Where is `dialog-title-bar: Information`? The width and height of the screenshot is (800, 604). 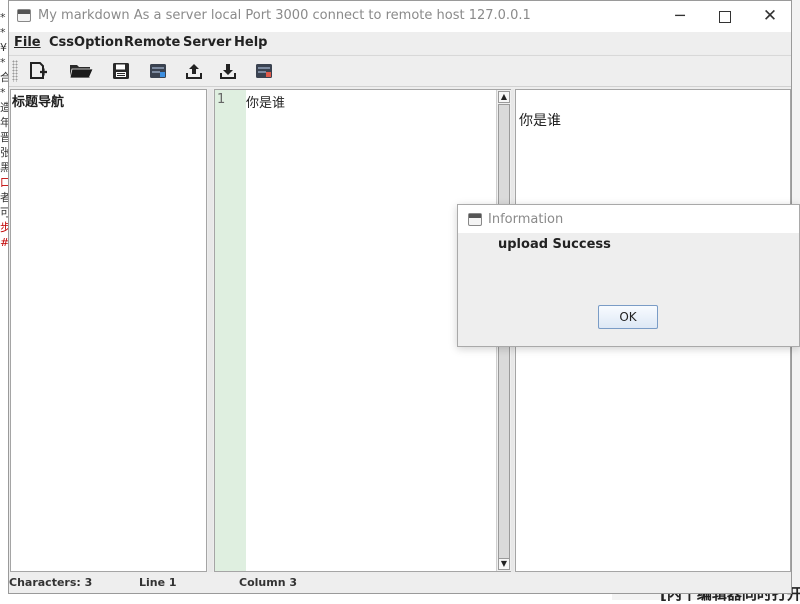
dialog-title-bar: Information is located at coordinates (628, 219).